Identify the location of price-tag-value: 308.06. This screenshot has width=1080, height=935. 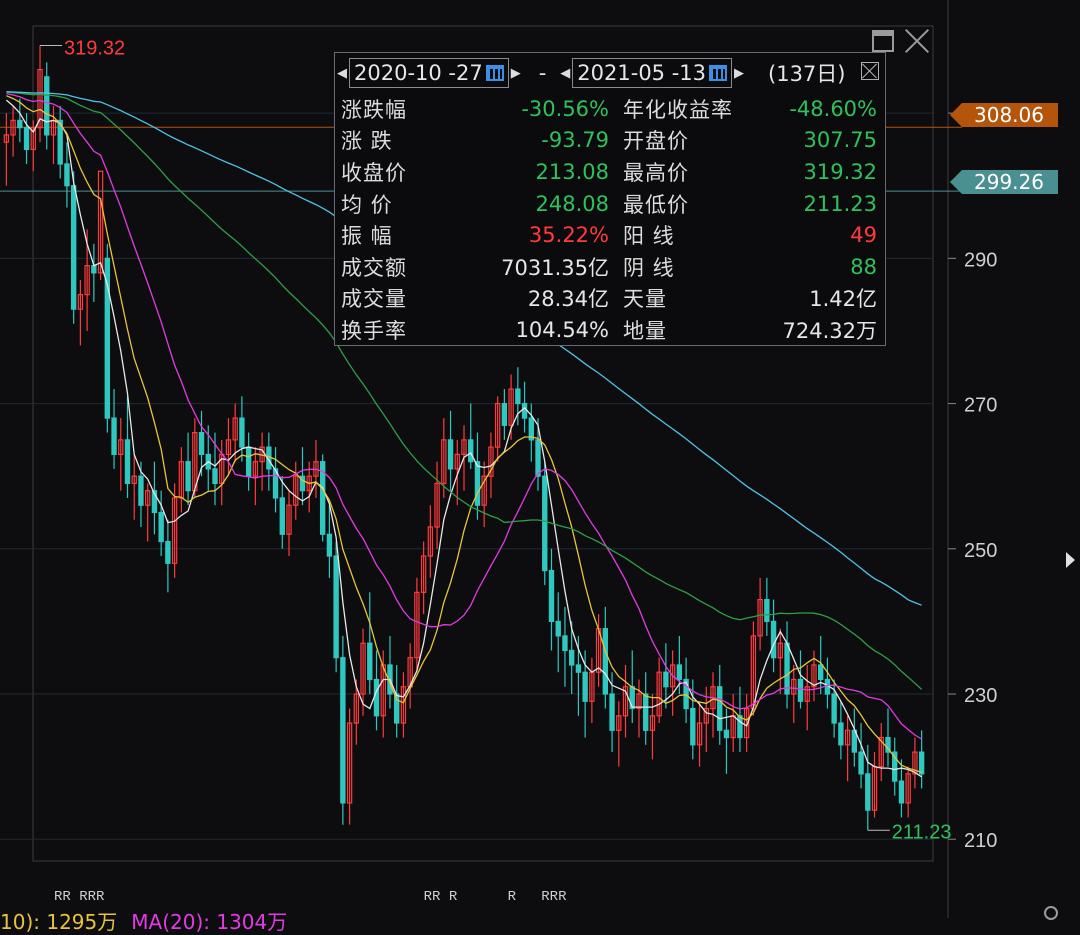
(1009, 115).